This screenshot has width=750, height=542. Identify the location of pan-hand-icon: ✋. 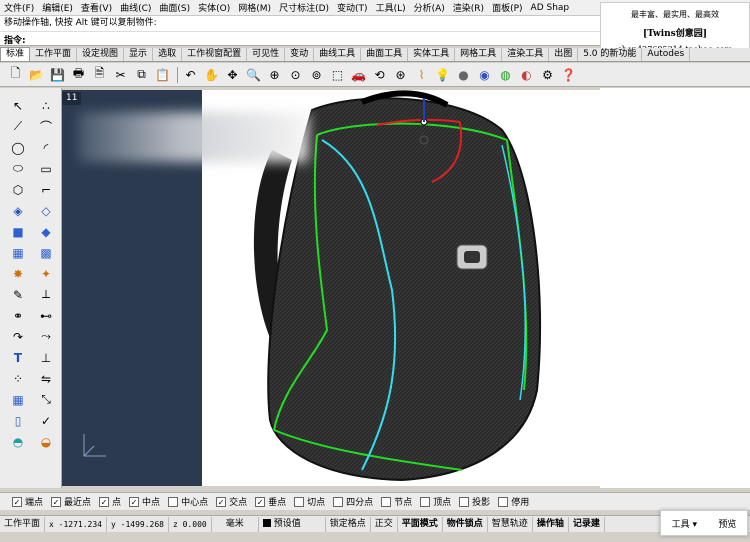
(211, 74).